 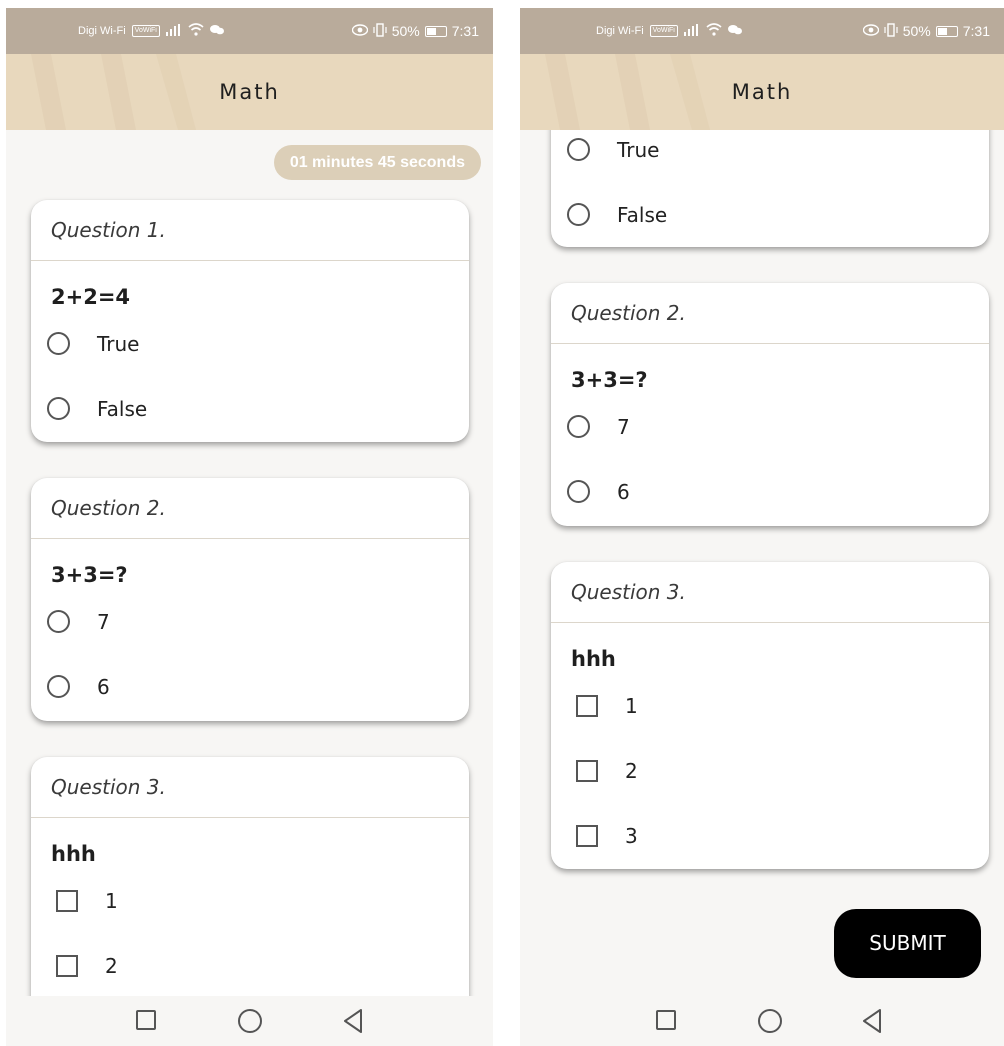 I want to click on question-card-1: True False, so click(x=770, y=188).